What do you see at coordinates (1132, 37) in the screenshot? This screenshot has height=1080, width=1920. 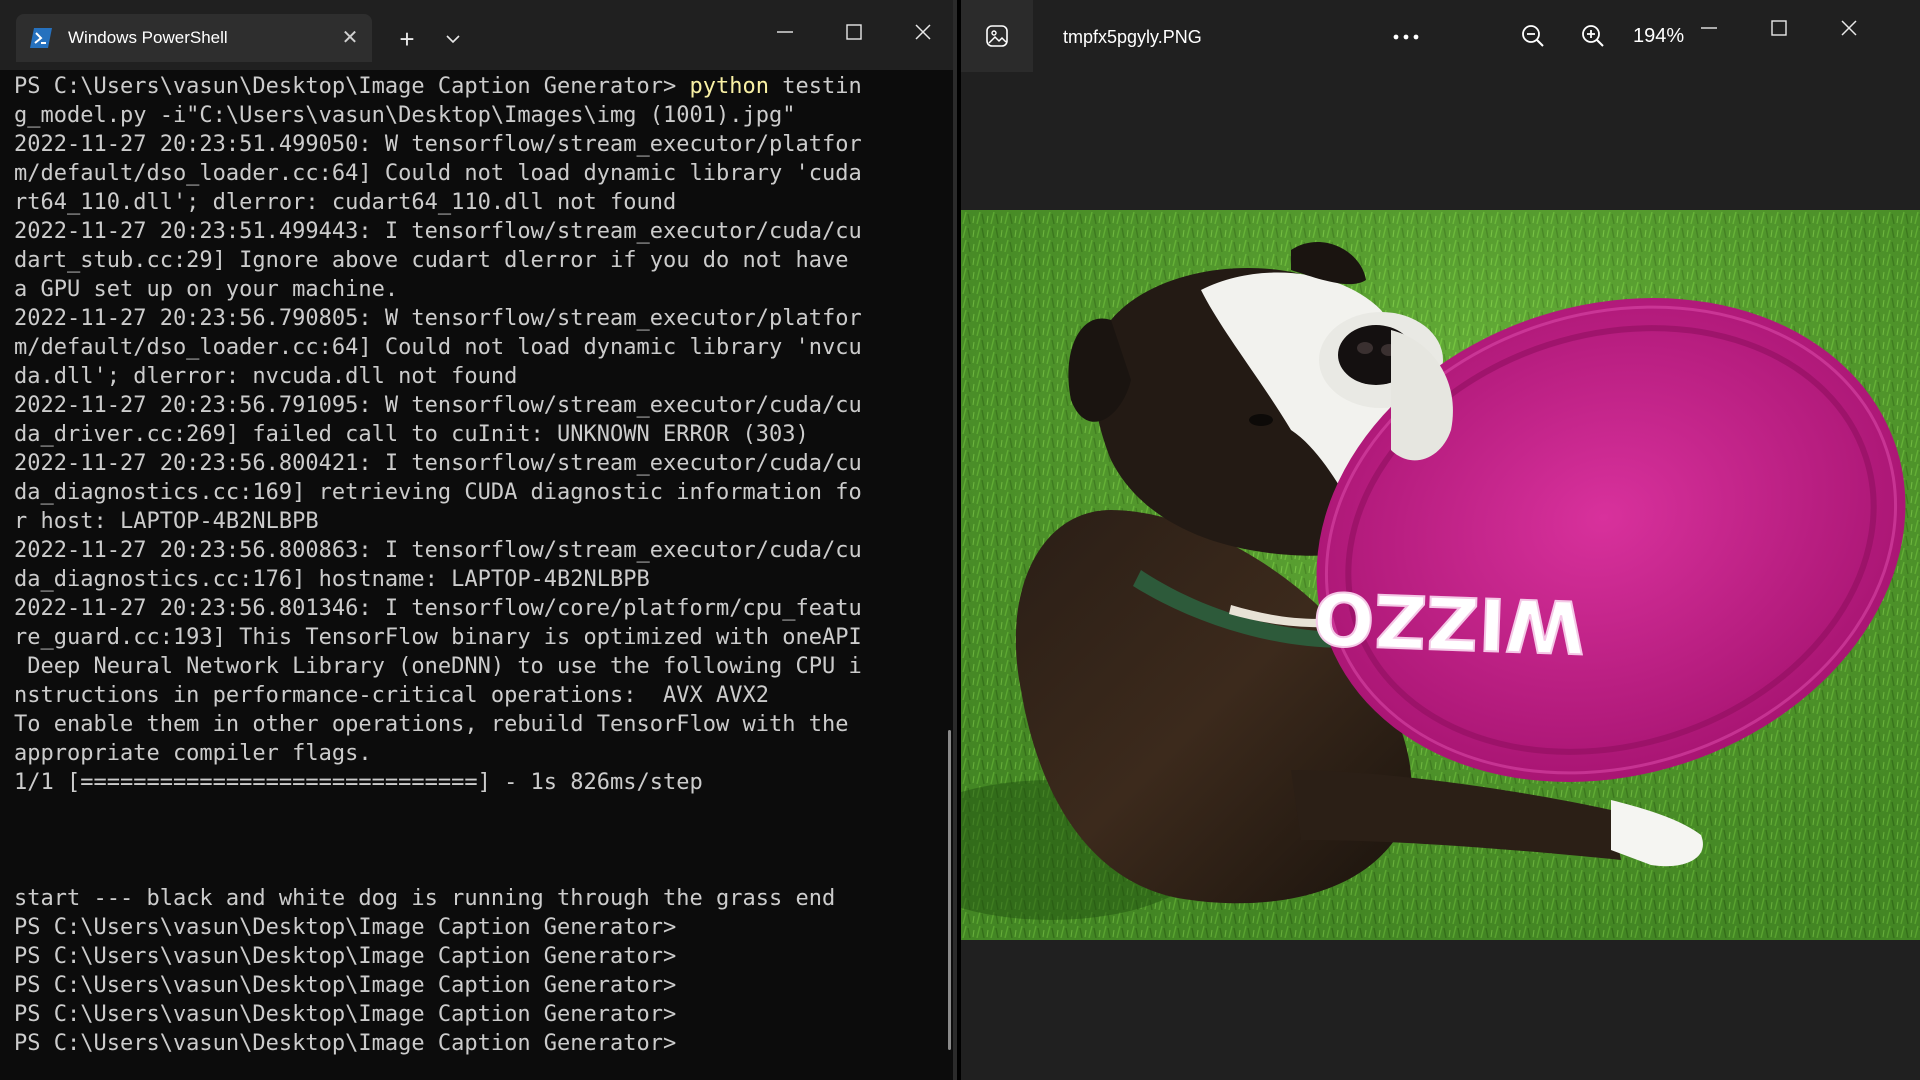 I see `file-name: tmpfx5pgyly.PNG` at bounding box center [1132, 37].